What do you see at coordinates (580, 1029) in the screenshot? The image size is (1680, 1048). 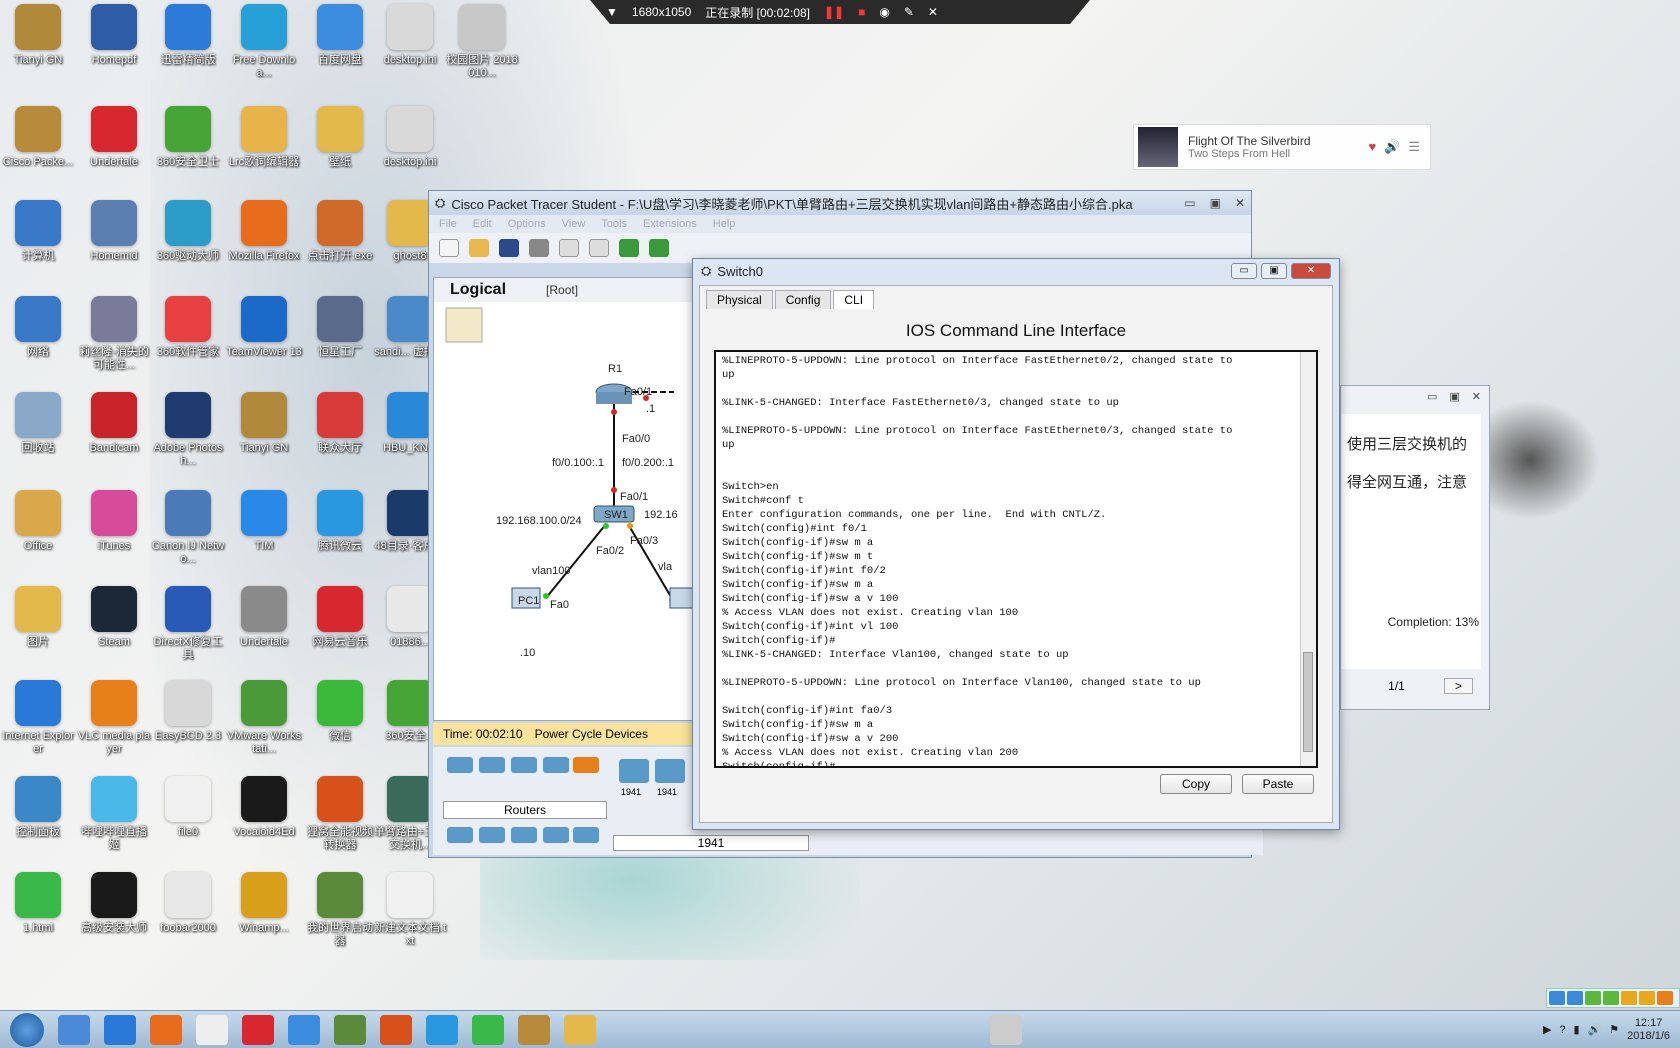 I see `tb-explorer-icon` at bounding box center [580, 1029].